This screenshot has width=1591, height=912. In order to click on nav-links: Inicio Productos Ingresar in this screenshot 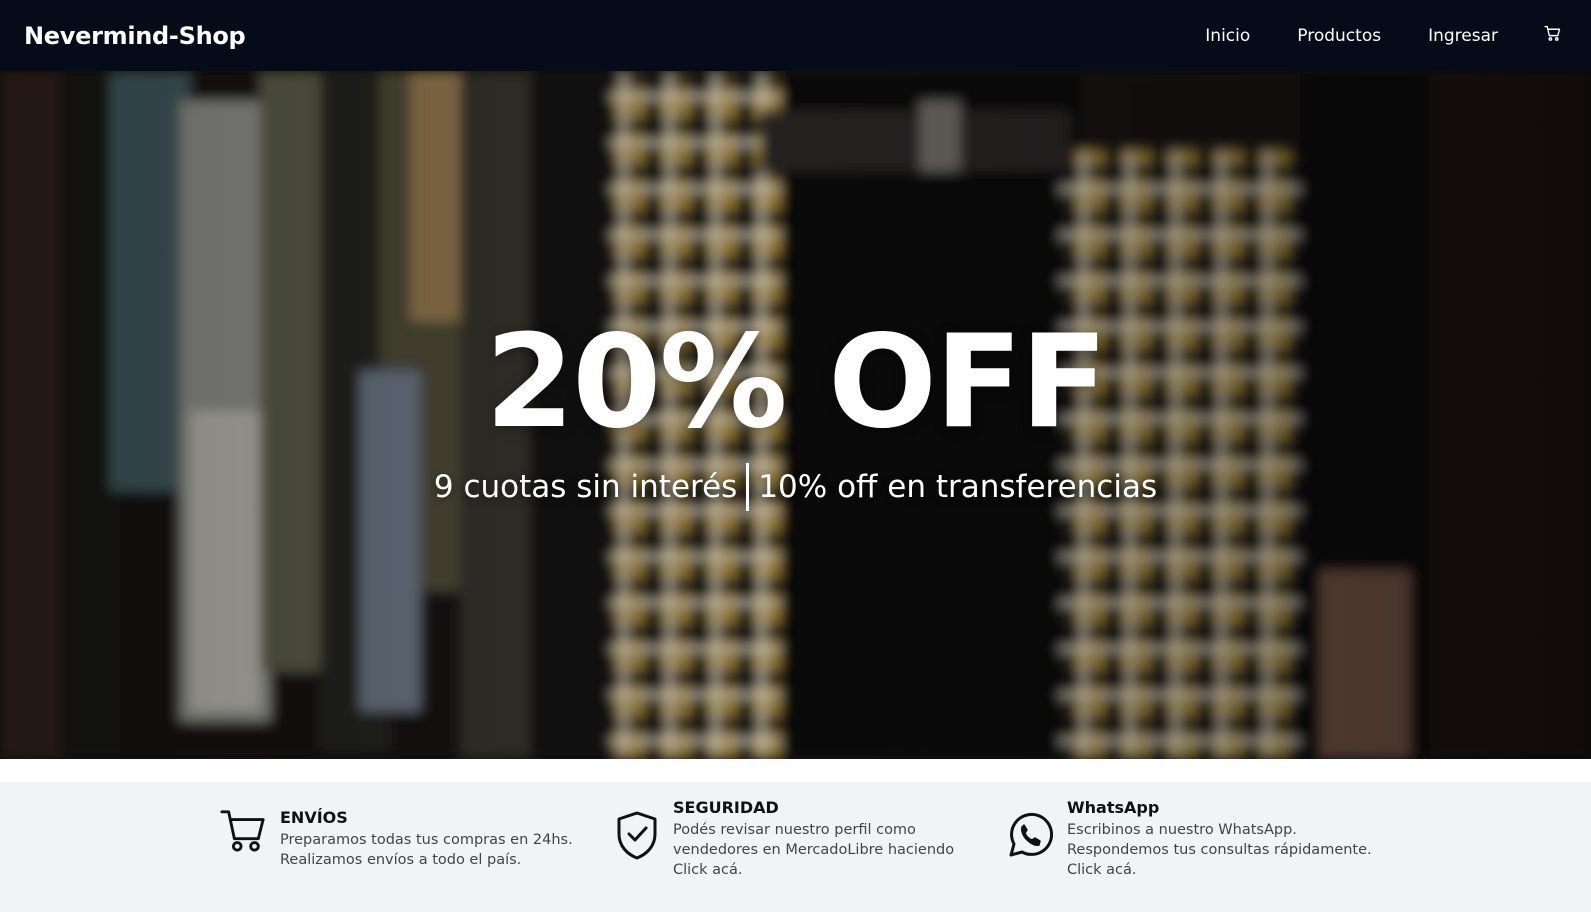, I will do `click(1362, 35)`.